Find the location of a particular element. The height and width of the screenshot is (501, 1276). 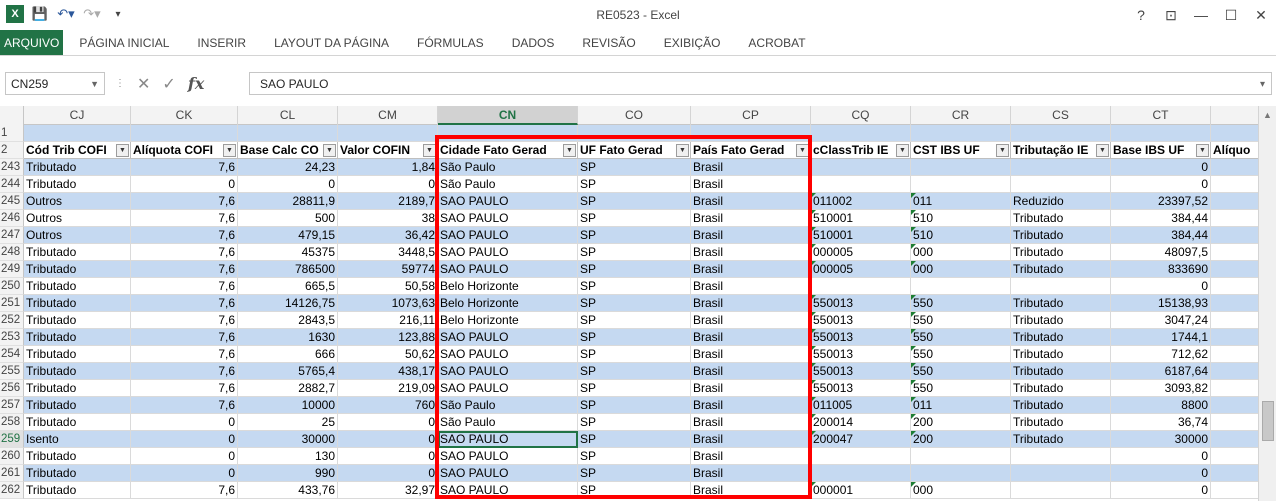

cell: 24,23 is located at coordinates (288, 167).